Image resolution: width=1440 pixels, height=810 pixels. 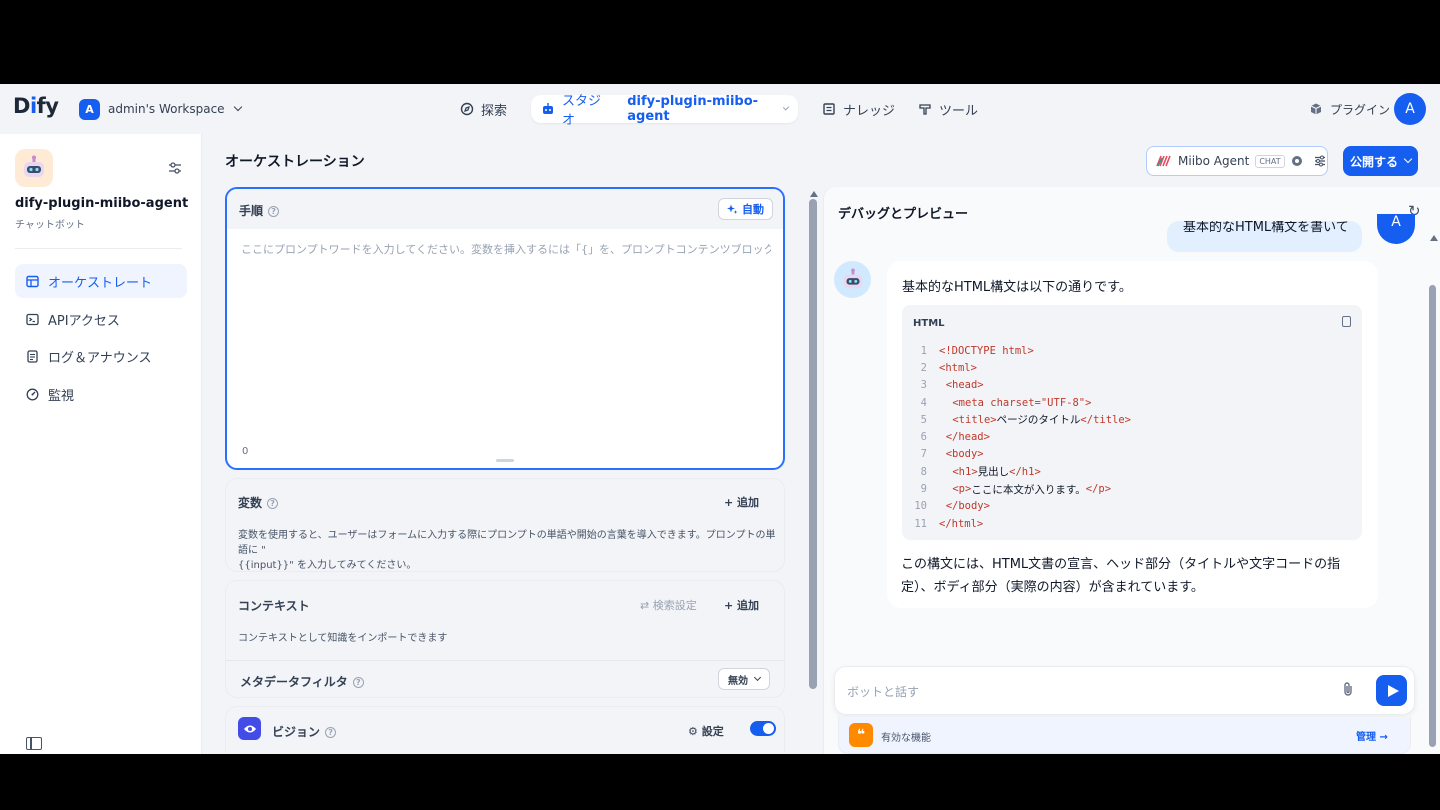 I want to click on auto-label: 自動, so click(x=753, y=209).